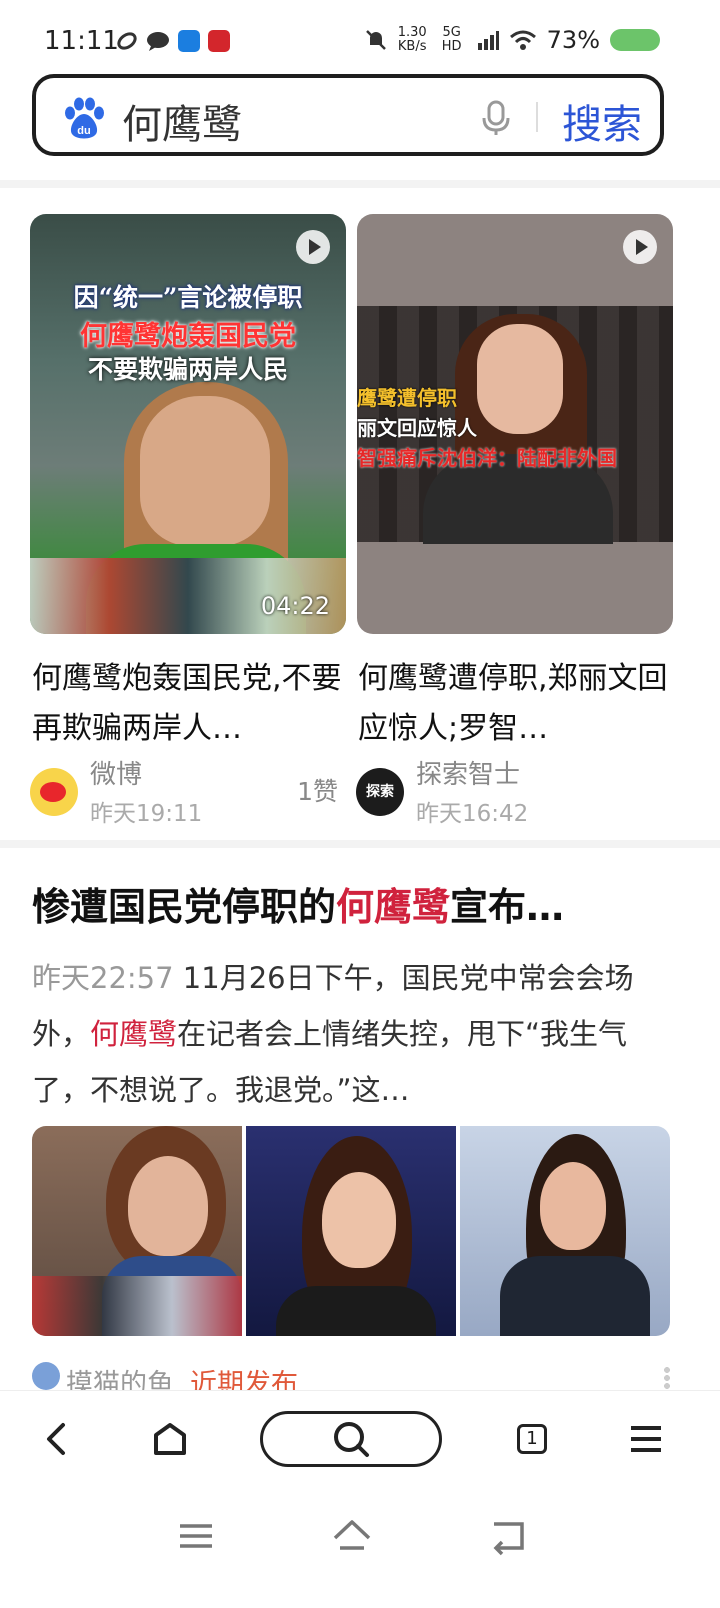 This screenshot has width=720, height=1608. What do you see at coordinates (317, 791) in the screenshot?
I see `like-count: 1赞` at bounding box center [317, 791].